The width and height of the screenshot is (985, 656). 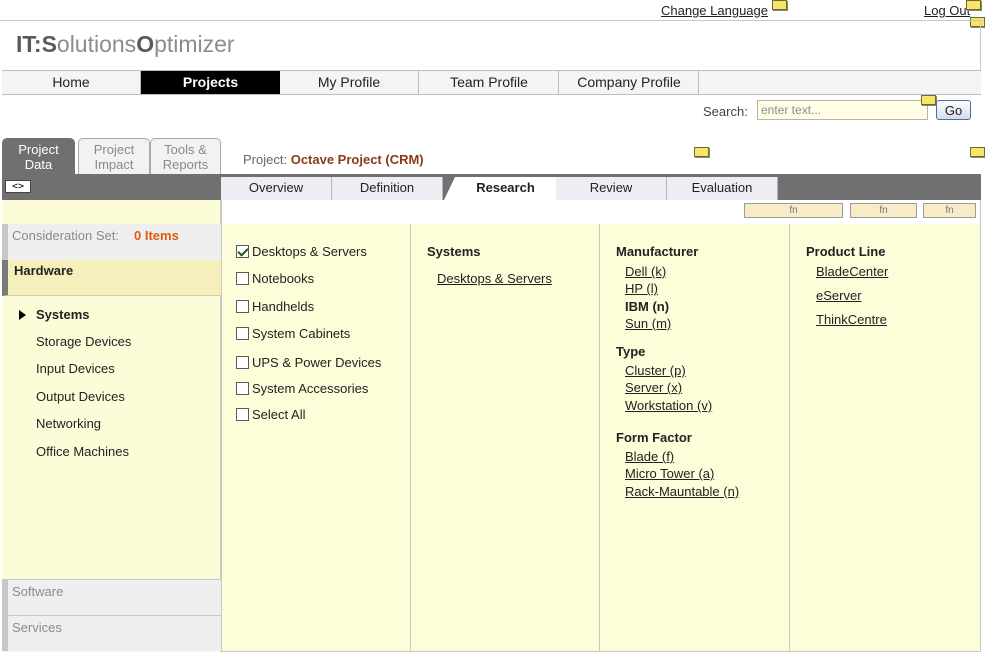 What do you see at coordinates (839, 295) in the screenshot?
I see `product-line-eserver: eServer` at bounding box center [839, 295].